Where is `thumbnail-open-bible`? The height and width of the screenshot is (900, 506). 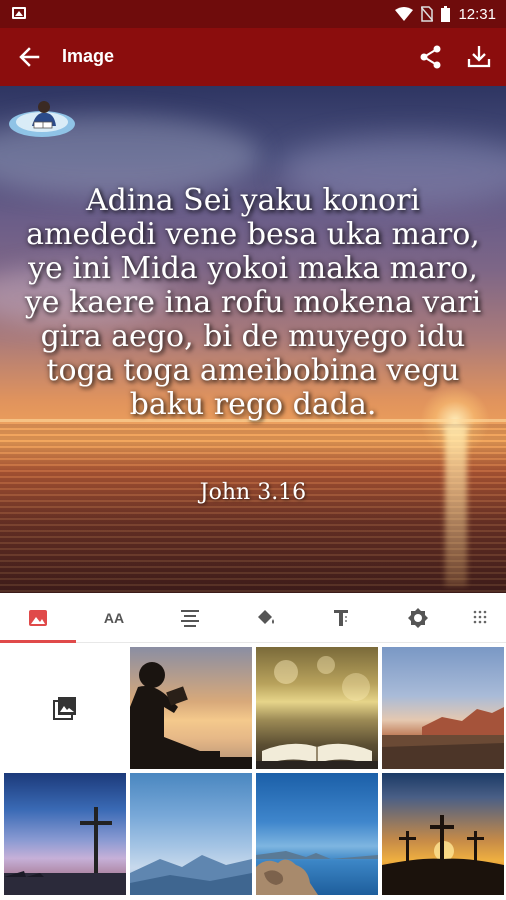 thumbnail-open-bible is located at coordinates (317, 708).